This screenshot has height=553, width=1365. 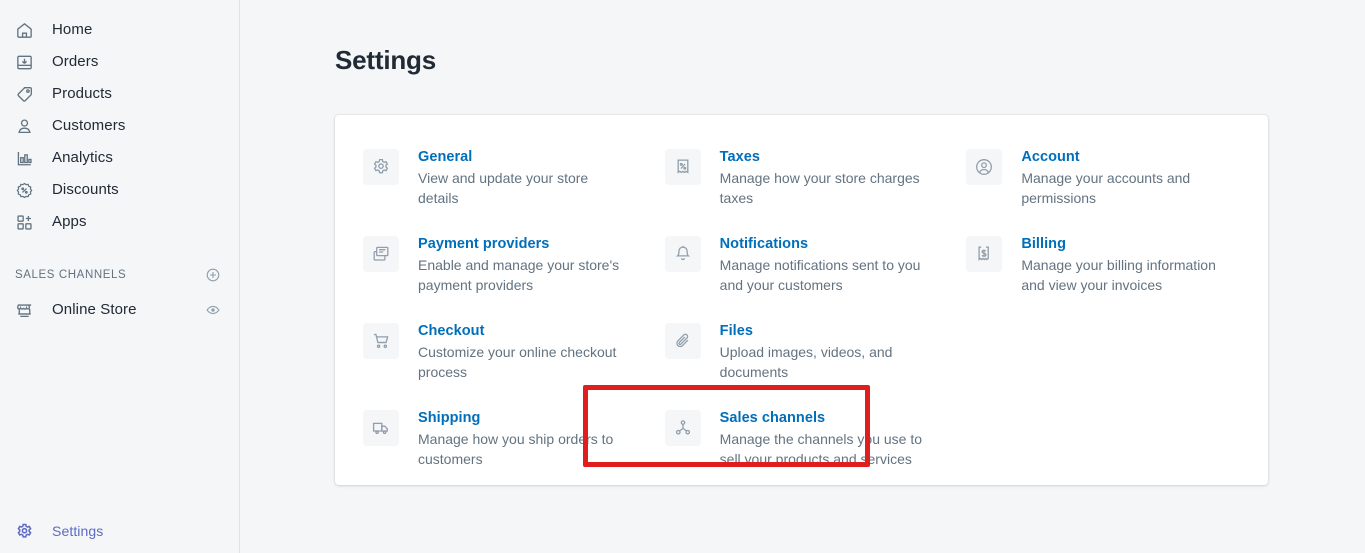 I want to click on tax-receipt-percent-icon, so click(x=682, y=167).